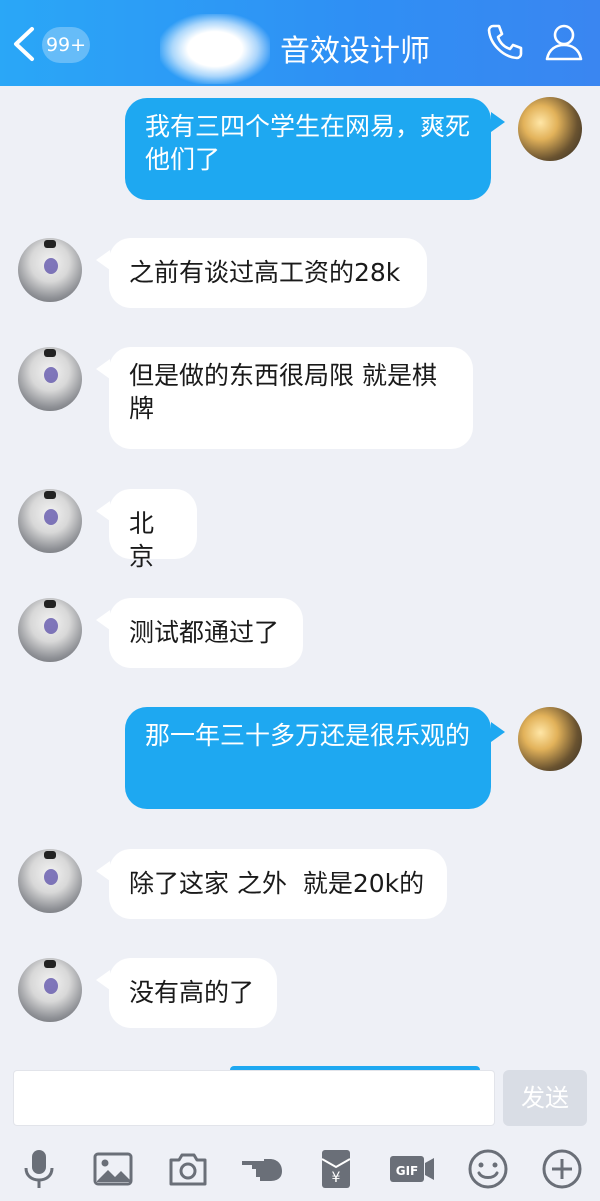 This screenshot has width=600, height=1201. I want to click on phone-call-icon, so click(505, 42).